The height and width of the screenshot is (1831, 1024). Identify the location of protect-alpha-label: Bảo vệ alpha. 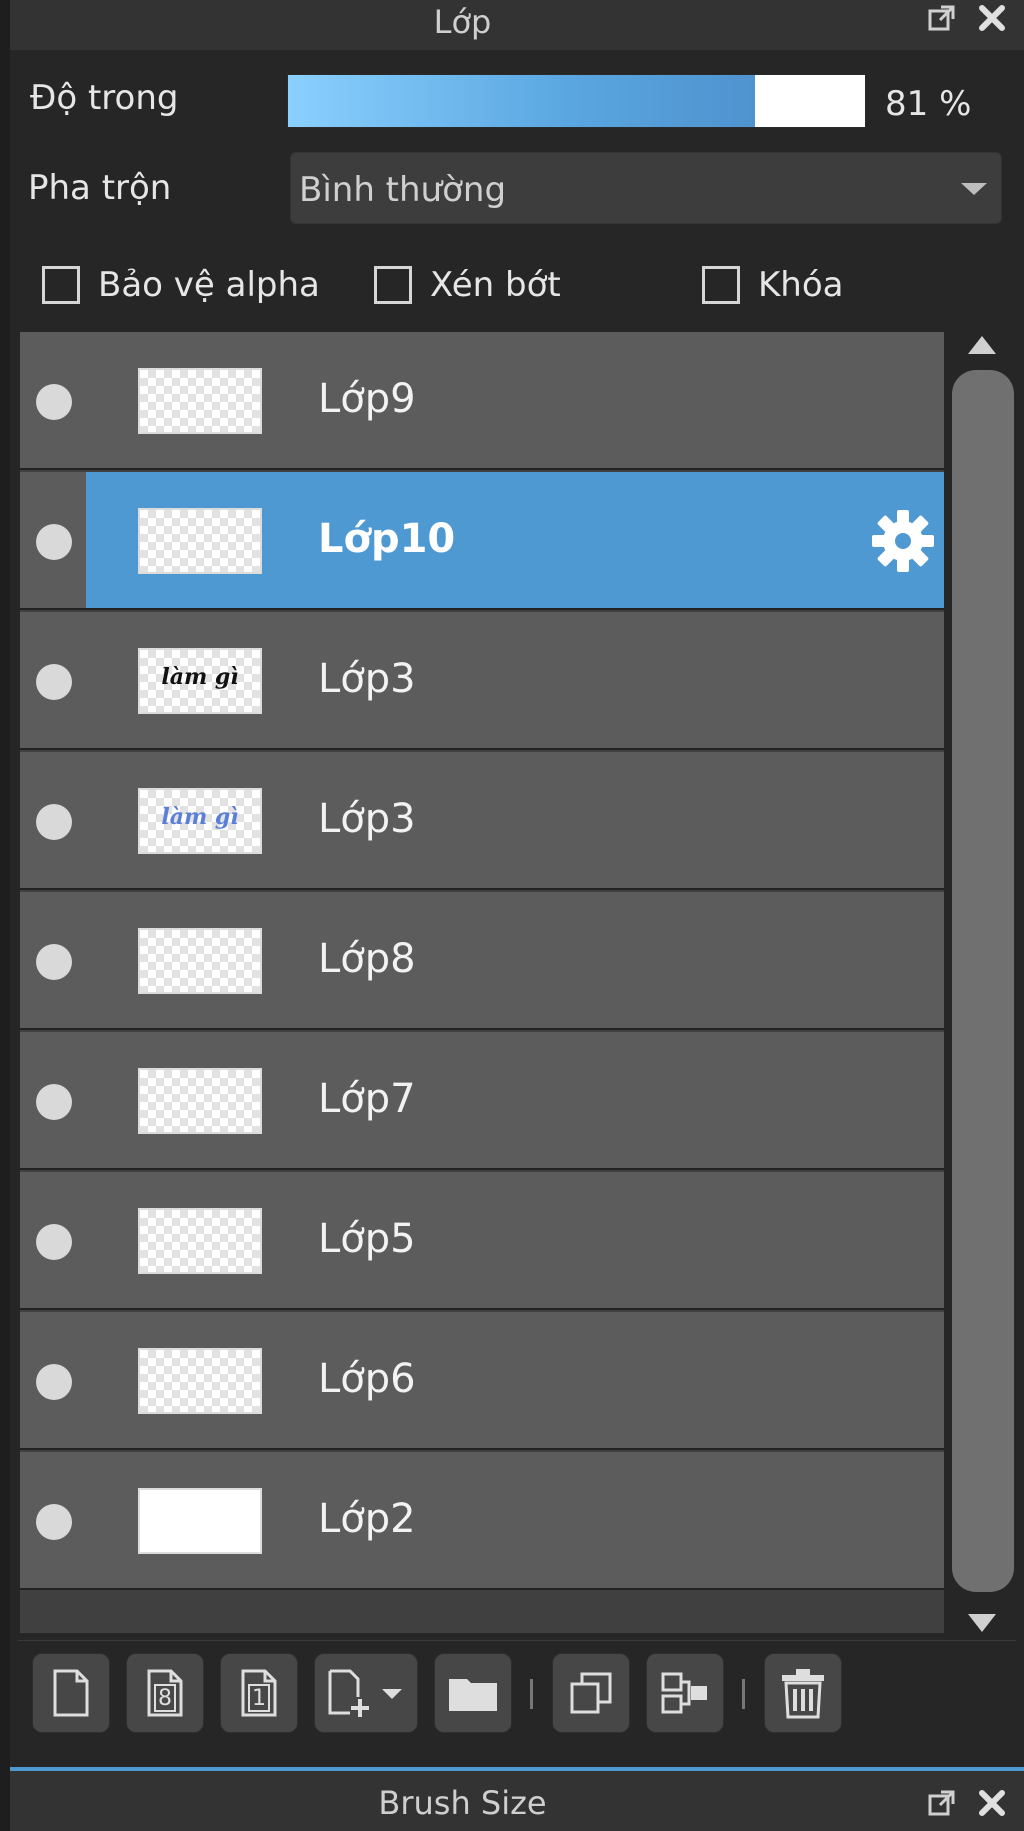
(209, 285).